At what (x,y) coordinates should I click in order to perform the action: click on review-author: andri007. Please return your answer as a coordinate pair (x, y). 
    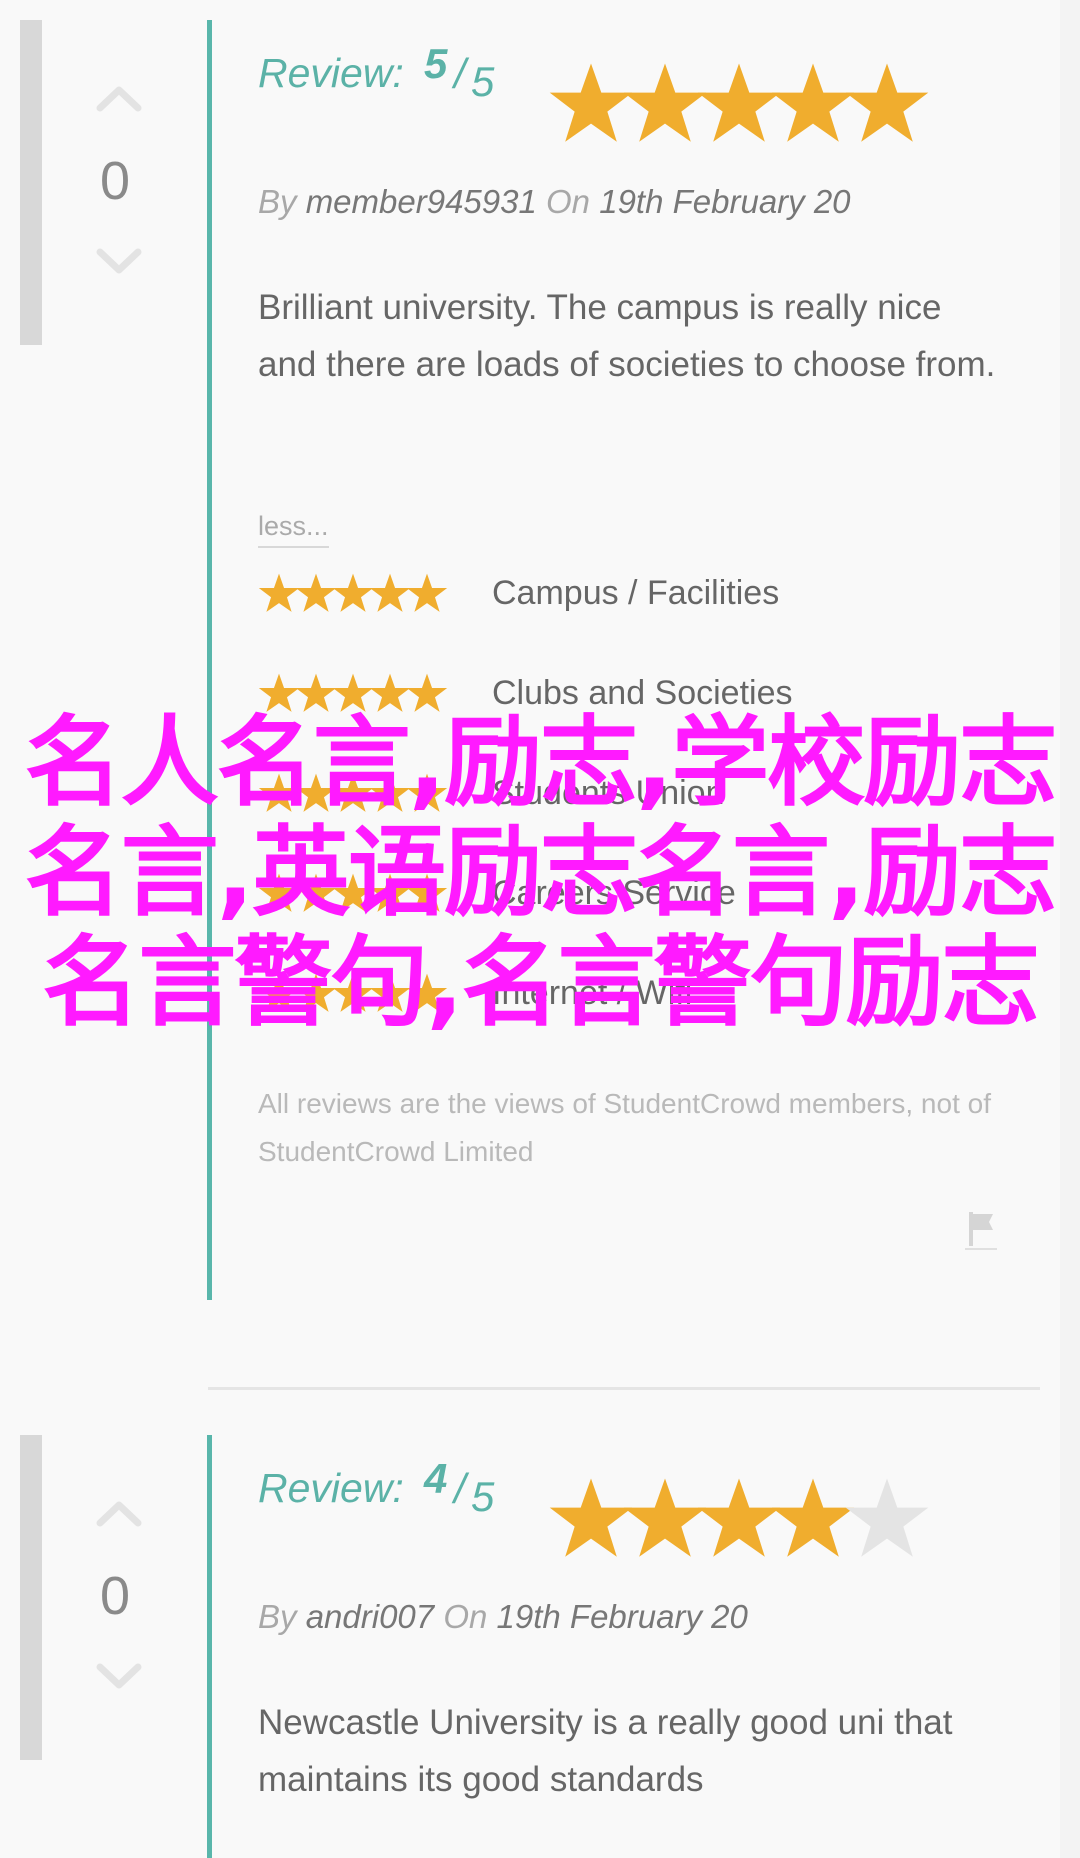
    Looking at the image, I should click on (370, 1616).